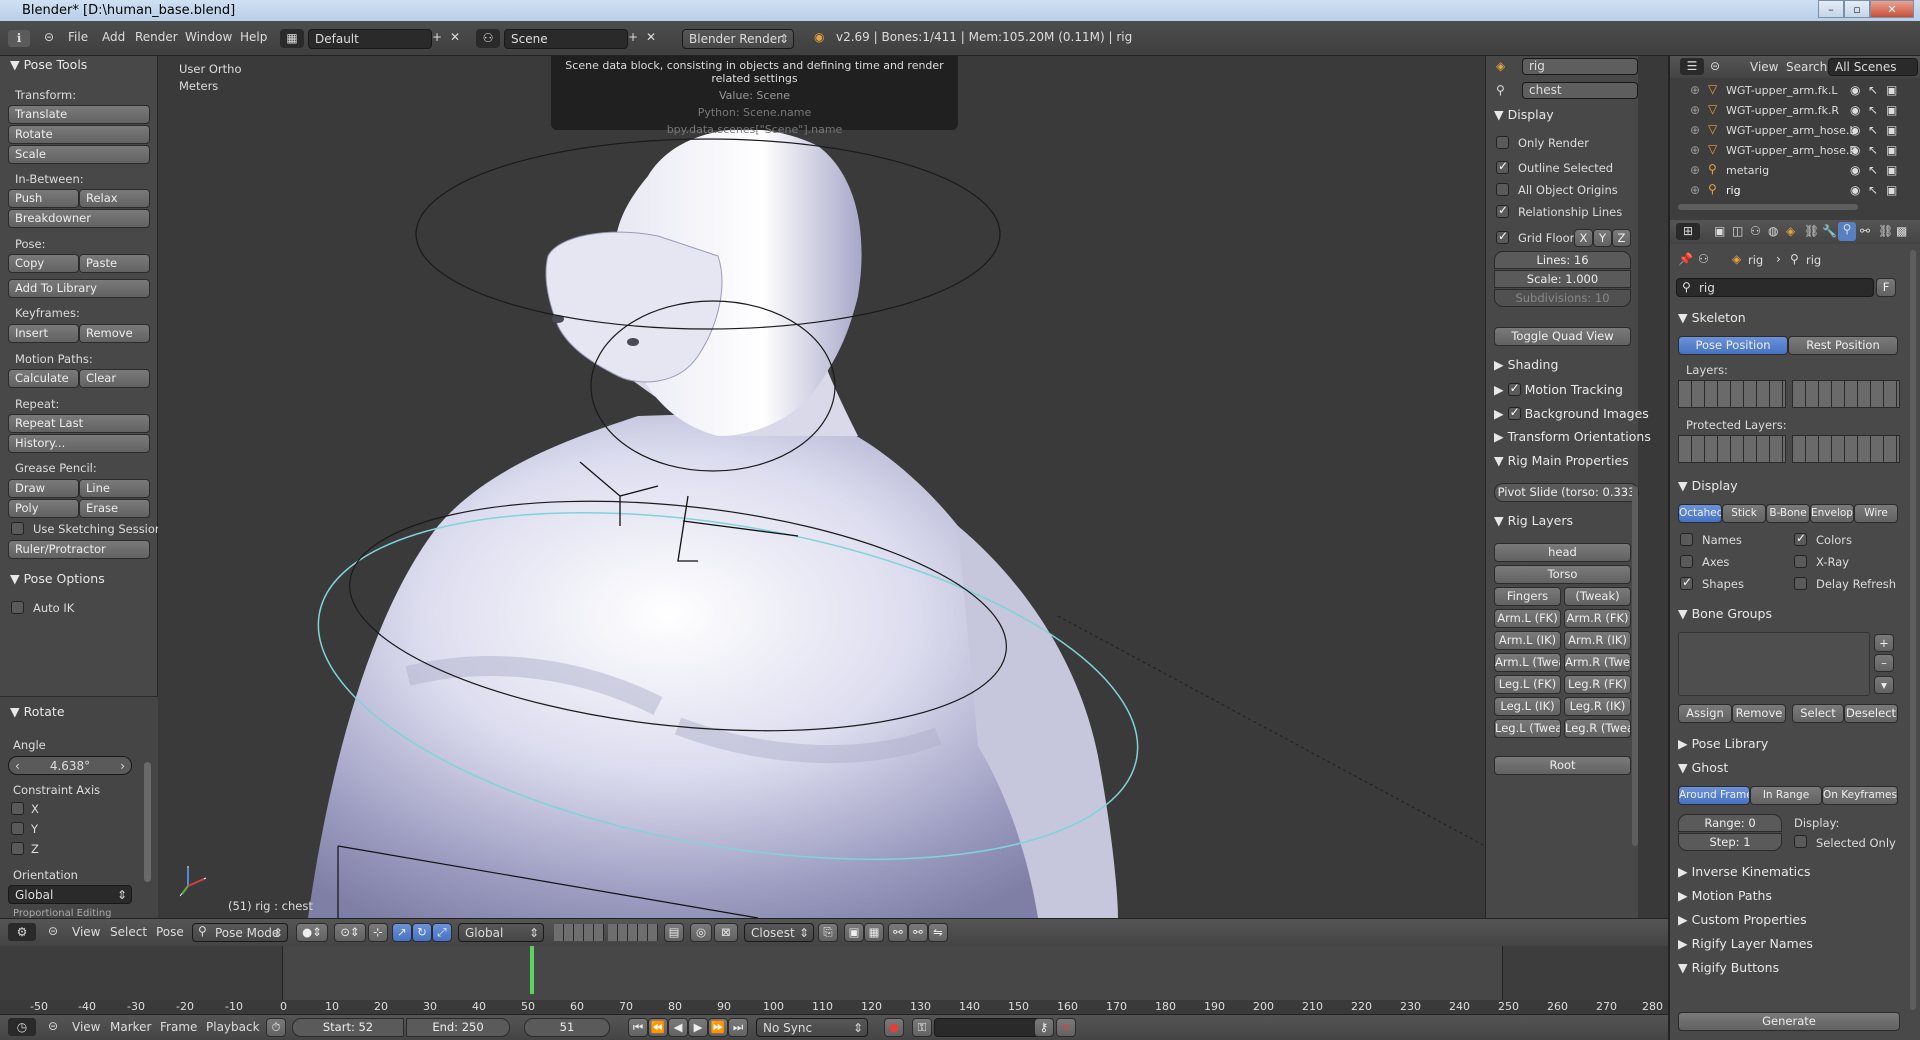 The height and width of the screenshot is (1040, 1920). What do you see at coordinates (1580, 66) in the screenshot?
I see `object-name-field: rig` at bounding box center [1580, 66].